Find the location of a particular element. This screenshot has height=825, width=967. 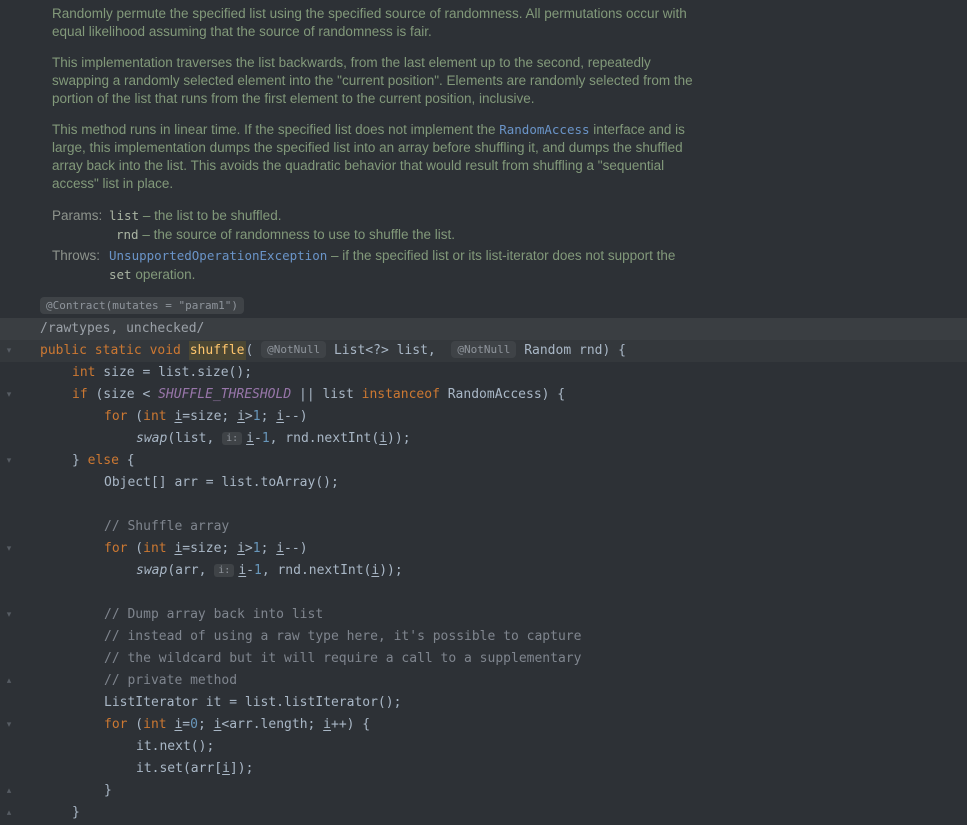

code-line: ▾} else { is located at coordinates (483, 461).